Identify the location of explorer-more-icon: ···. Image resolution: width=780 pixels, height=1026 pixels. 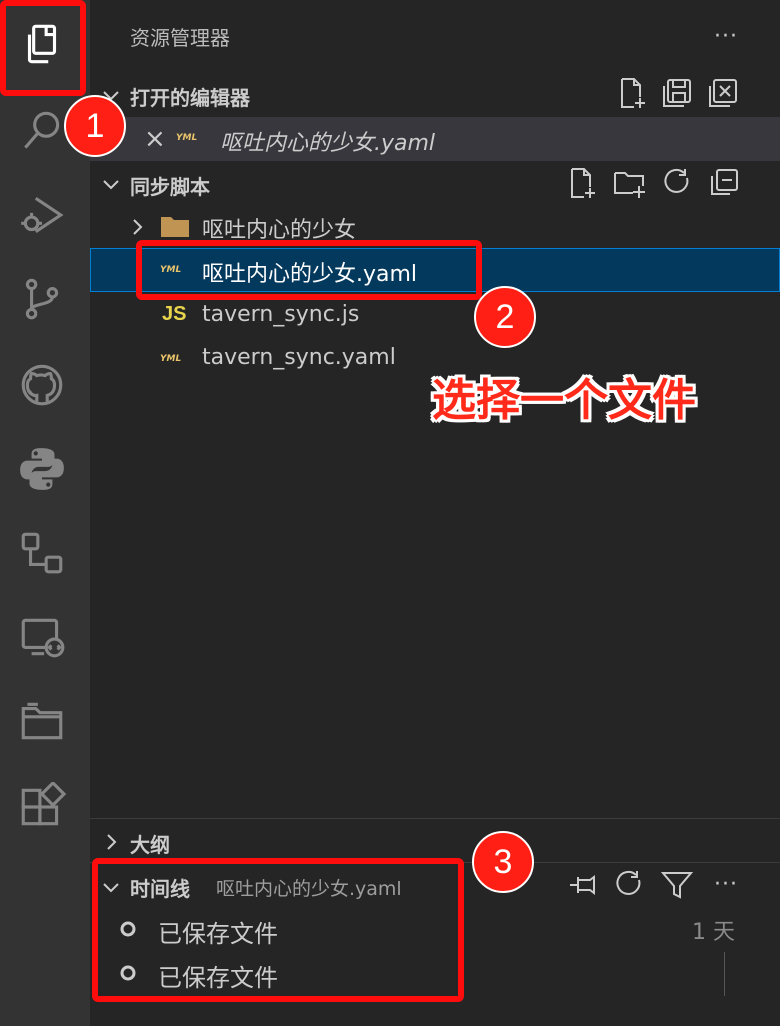
(726, 36).